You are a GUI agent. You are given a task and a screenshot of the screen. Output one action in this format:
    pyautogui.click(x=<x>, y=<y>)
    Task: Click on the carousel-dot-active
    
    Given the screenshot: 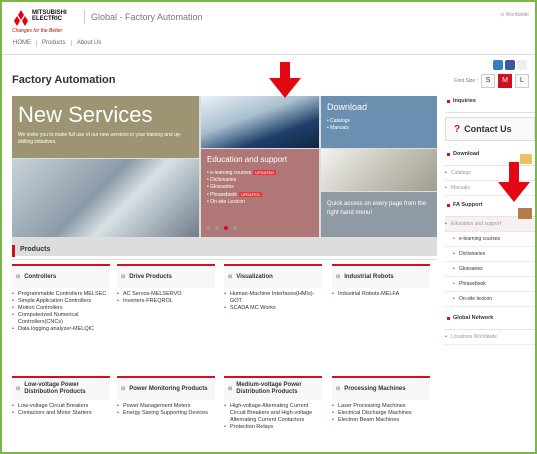 What is the action you would take?
    pyautogui.click(x=226, y=228)
    